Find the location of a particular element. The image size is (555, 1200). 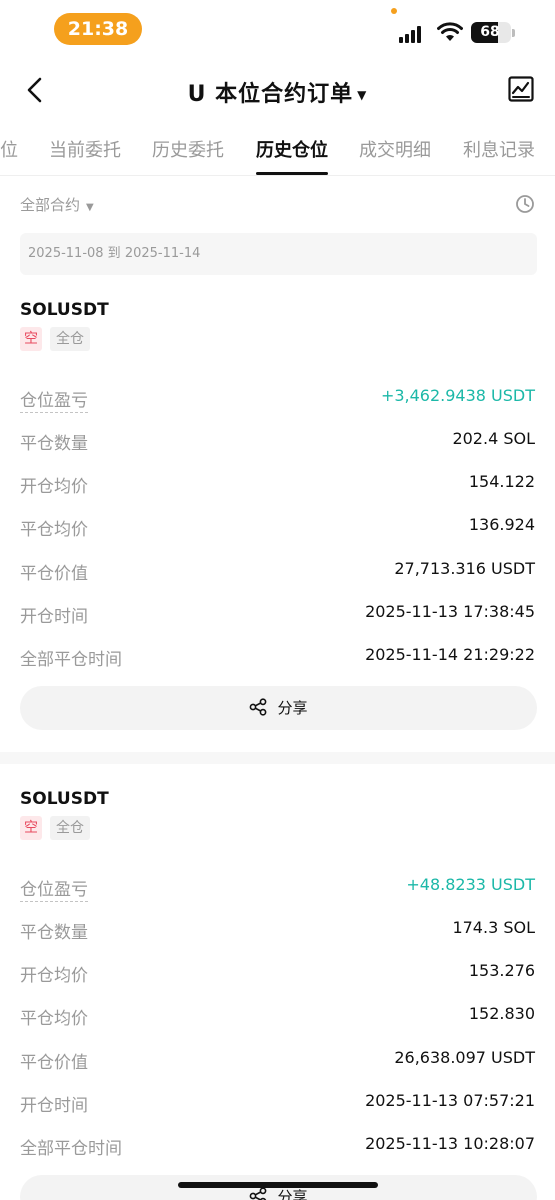

row-close-time: 全部平仓时间 2025-11-13 10:28:07 is located at coordinates (277, 1146).